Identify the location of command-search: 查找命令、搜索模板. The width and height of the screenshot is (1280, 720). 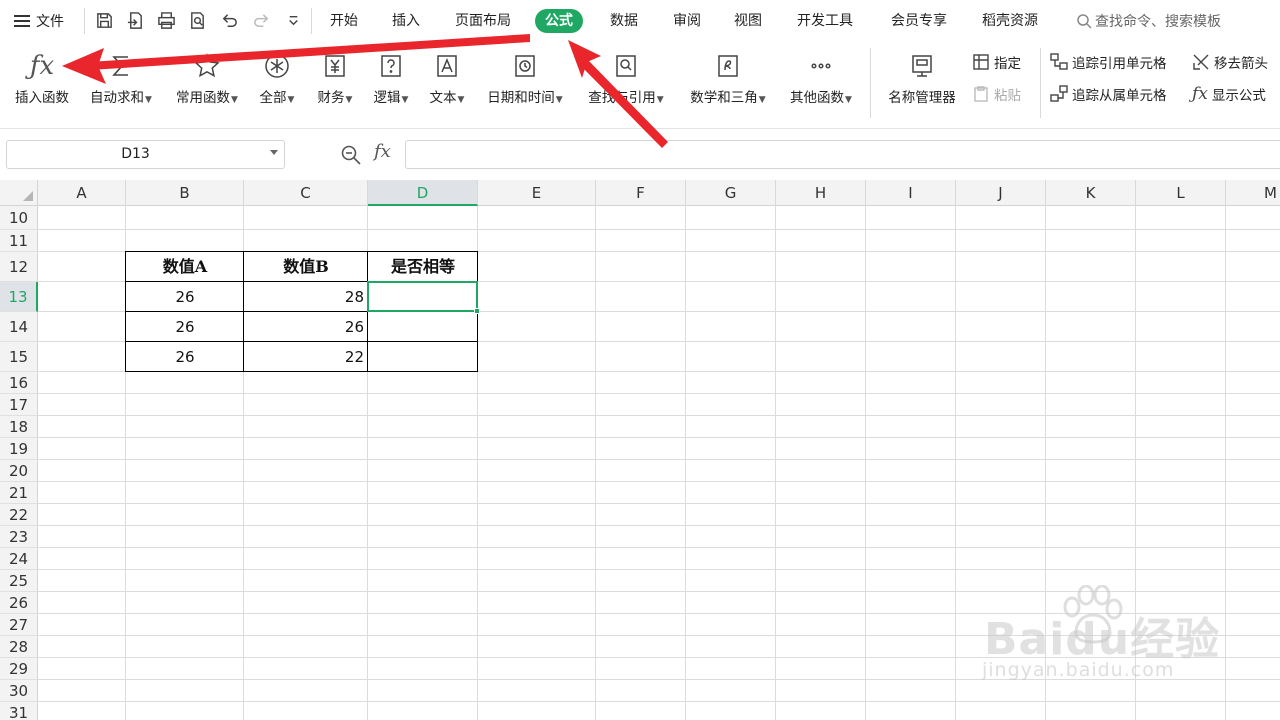
(1148, 21).